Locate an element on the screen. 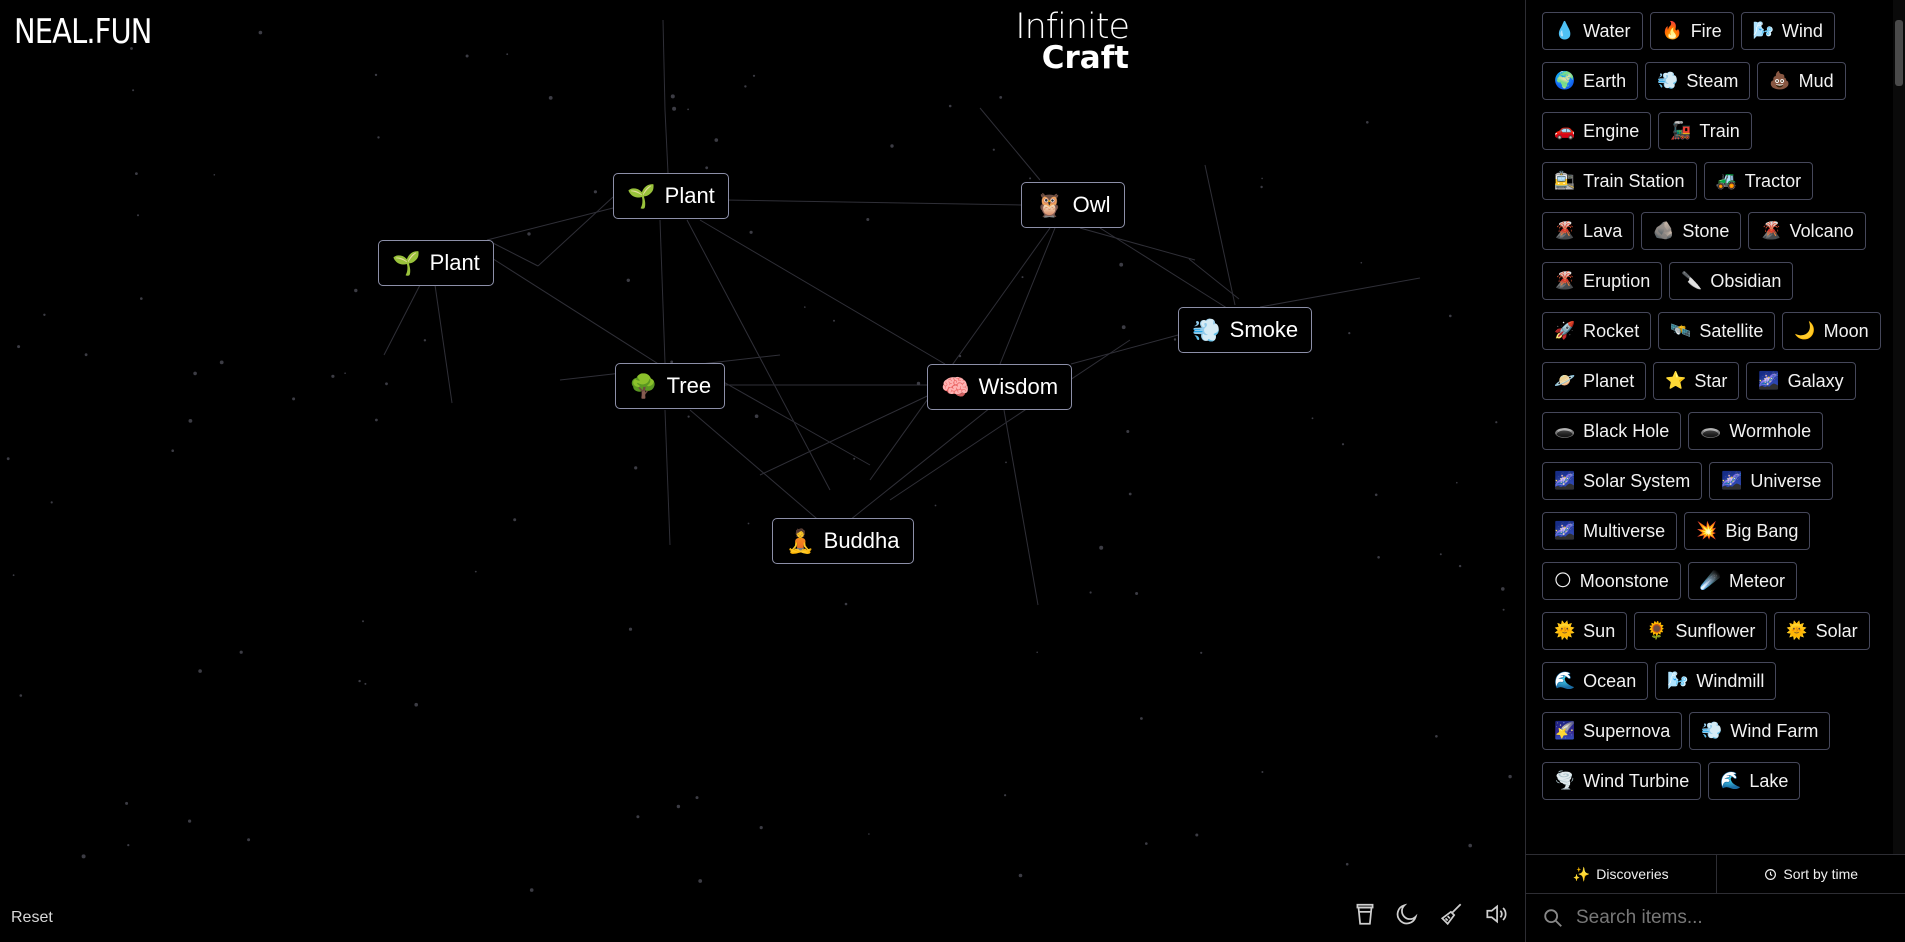  sidebar-item-earth: 🌍 Earth is located at coordinates (1590, 81).